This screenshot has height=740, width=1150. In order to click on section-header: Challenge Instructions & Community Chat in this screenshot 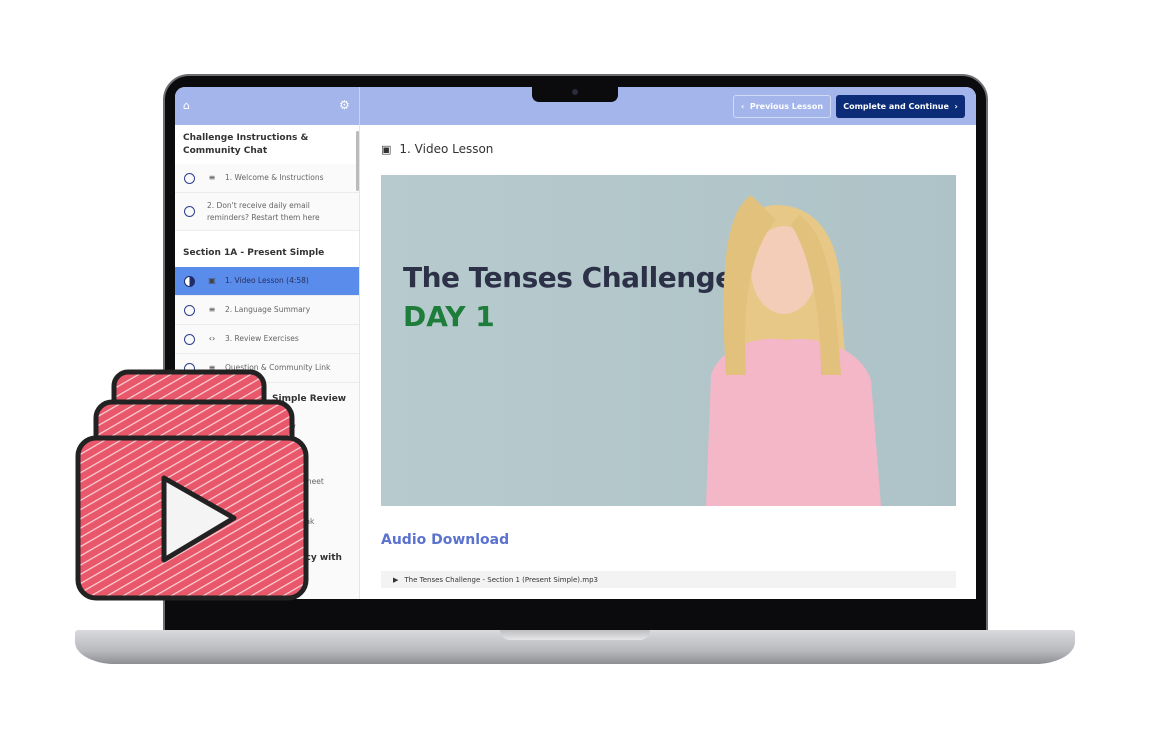, I will do `click(267, 144)`.